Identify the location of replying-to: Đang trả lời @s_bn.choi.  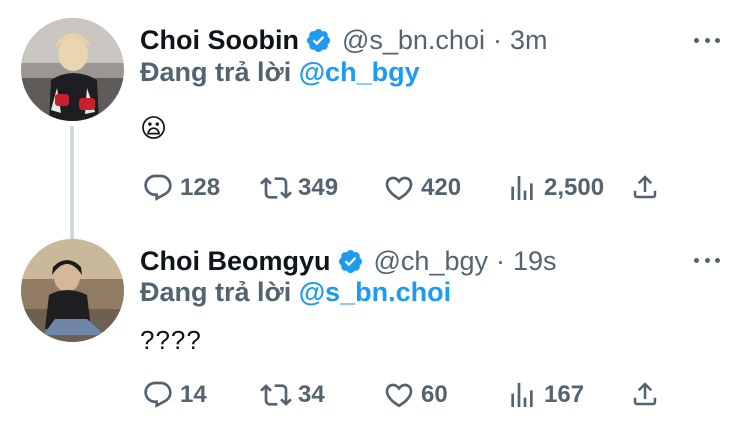
(295, 292).